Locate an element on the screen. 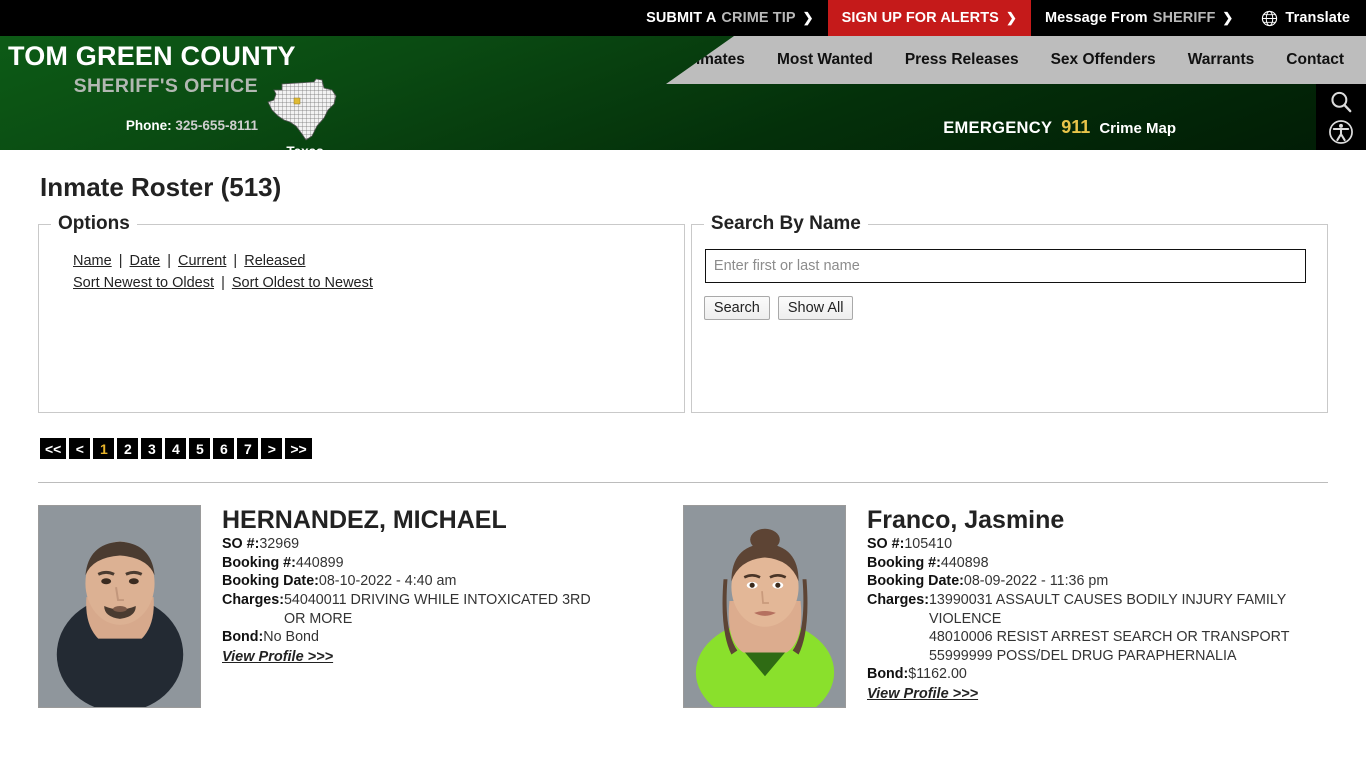  so-value: 105410 is located at coordinates (928, 544).